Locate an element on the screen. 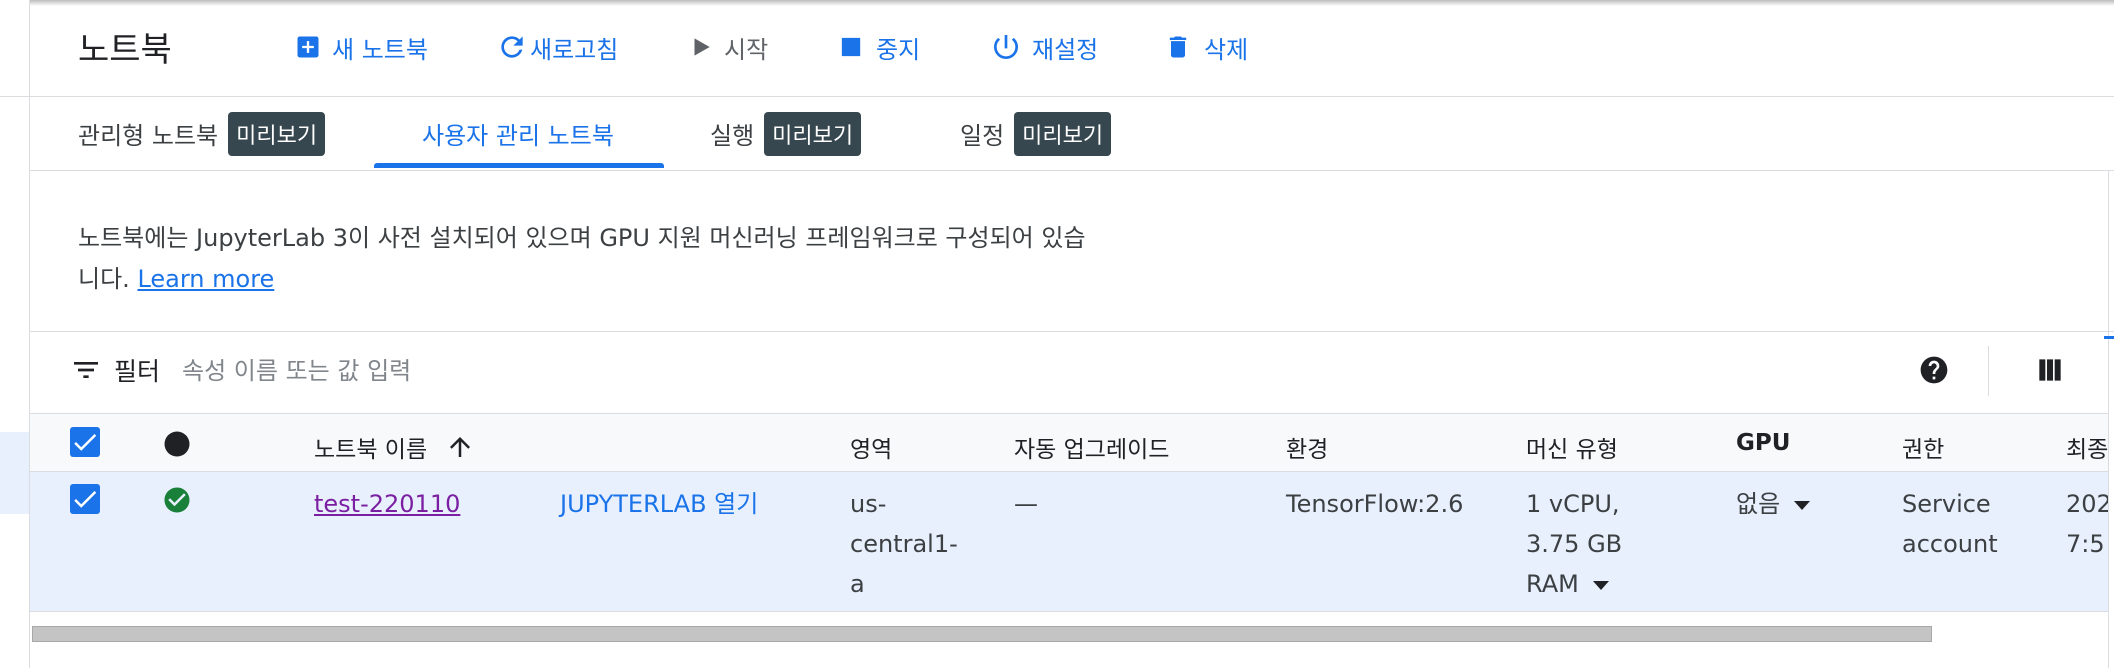 This screenshot has width=2114, height=668. active-tab-indicator is located at coordinates (519, 165).